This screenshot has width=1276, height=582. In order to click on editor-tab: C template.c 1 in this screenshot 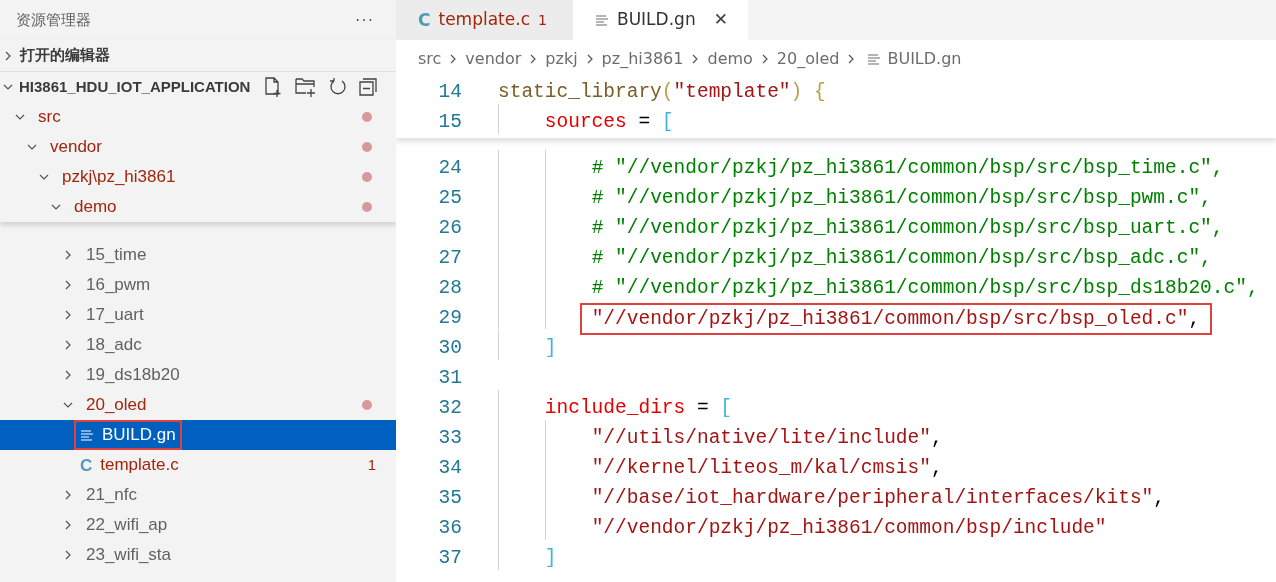, I will do `click(484, 20)`.